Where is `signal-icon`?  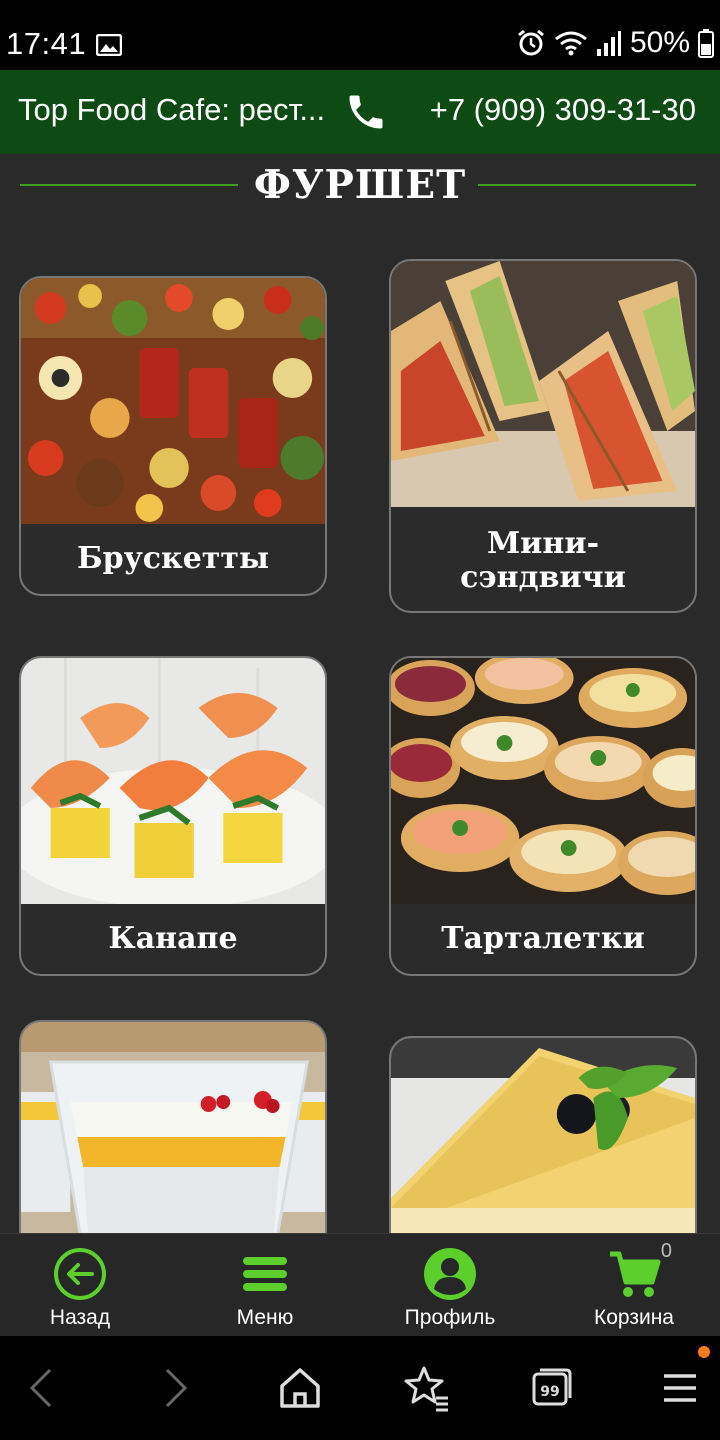 signal-icon is located at coordinates (608, 43).